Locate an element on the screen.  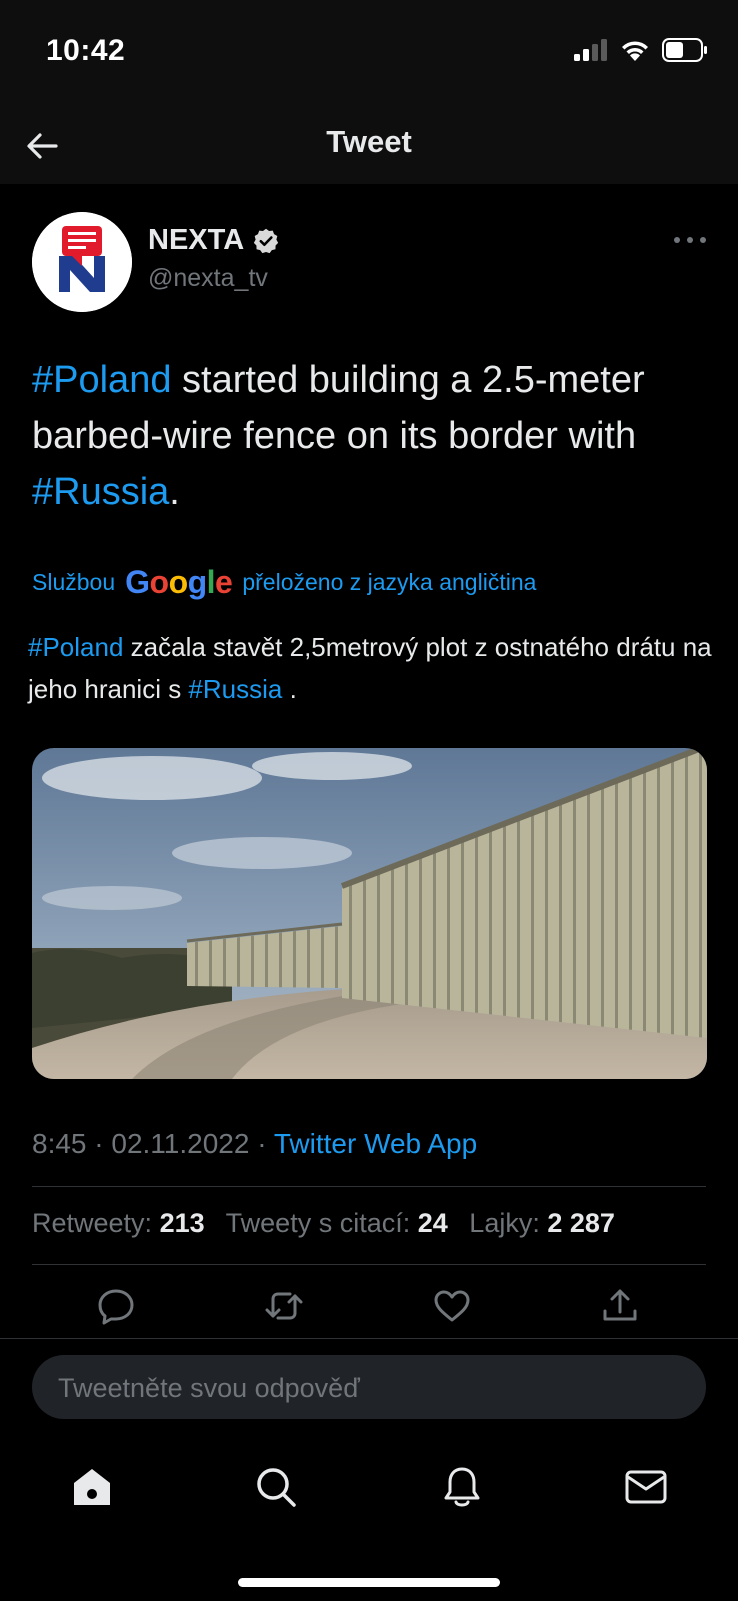
verified-badge-icon is located at coordinates (266, 240).